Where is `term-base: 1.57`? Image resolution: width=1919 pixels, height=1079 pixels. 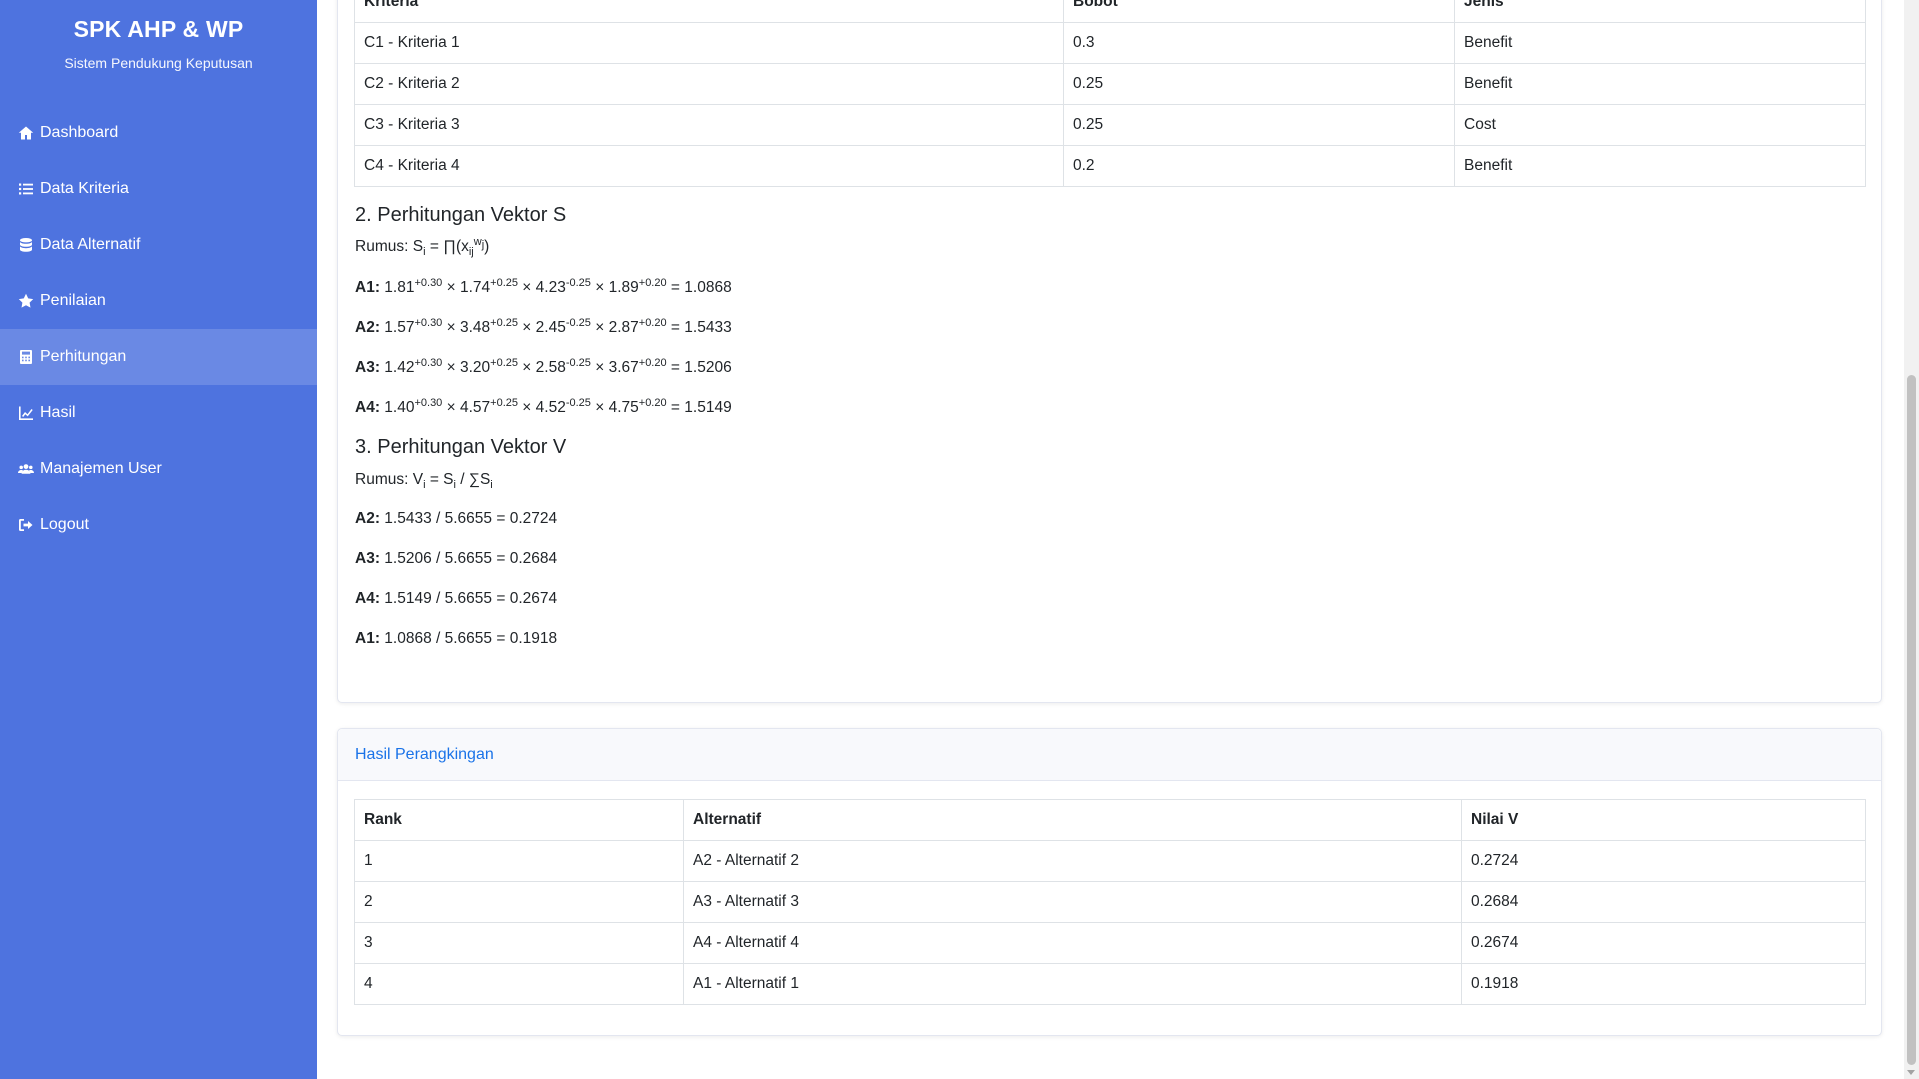 term-base: 1.57 is located at coordinates (399, 327).